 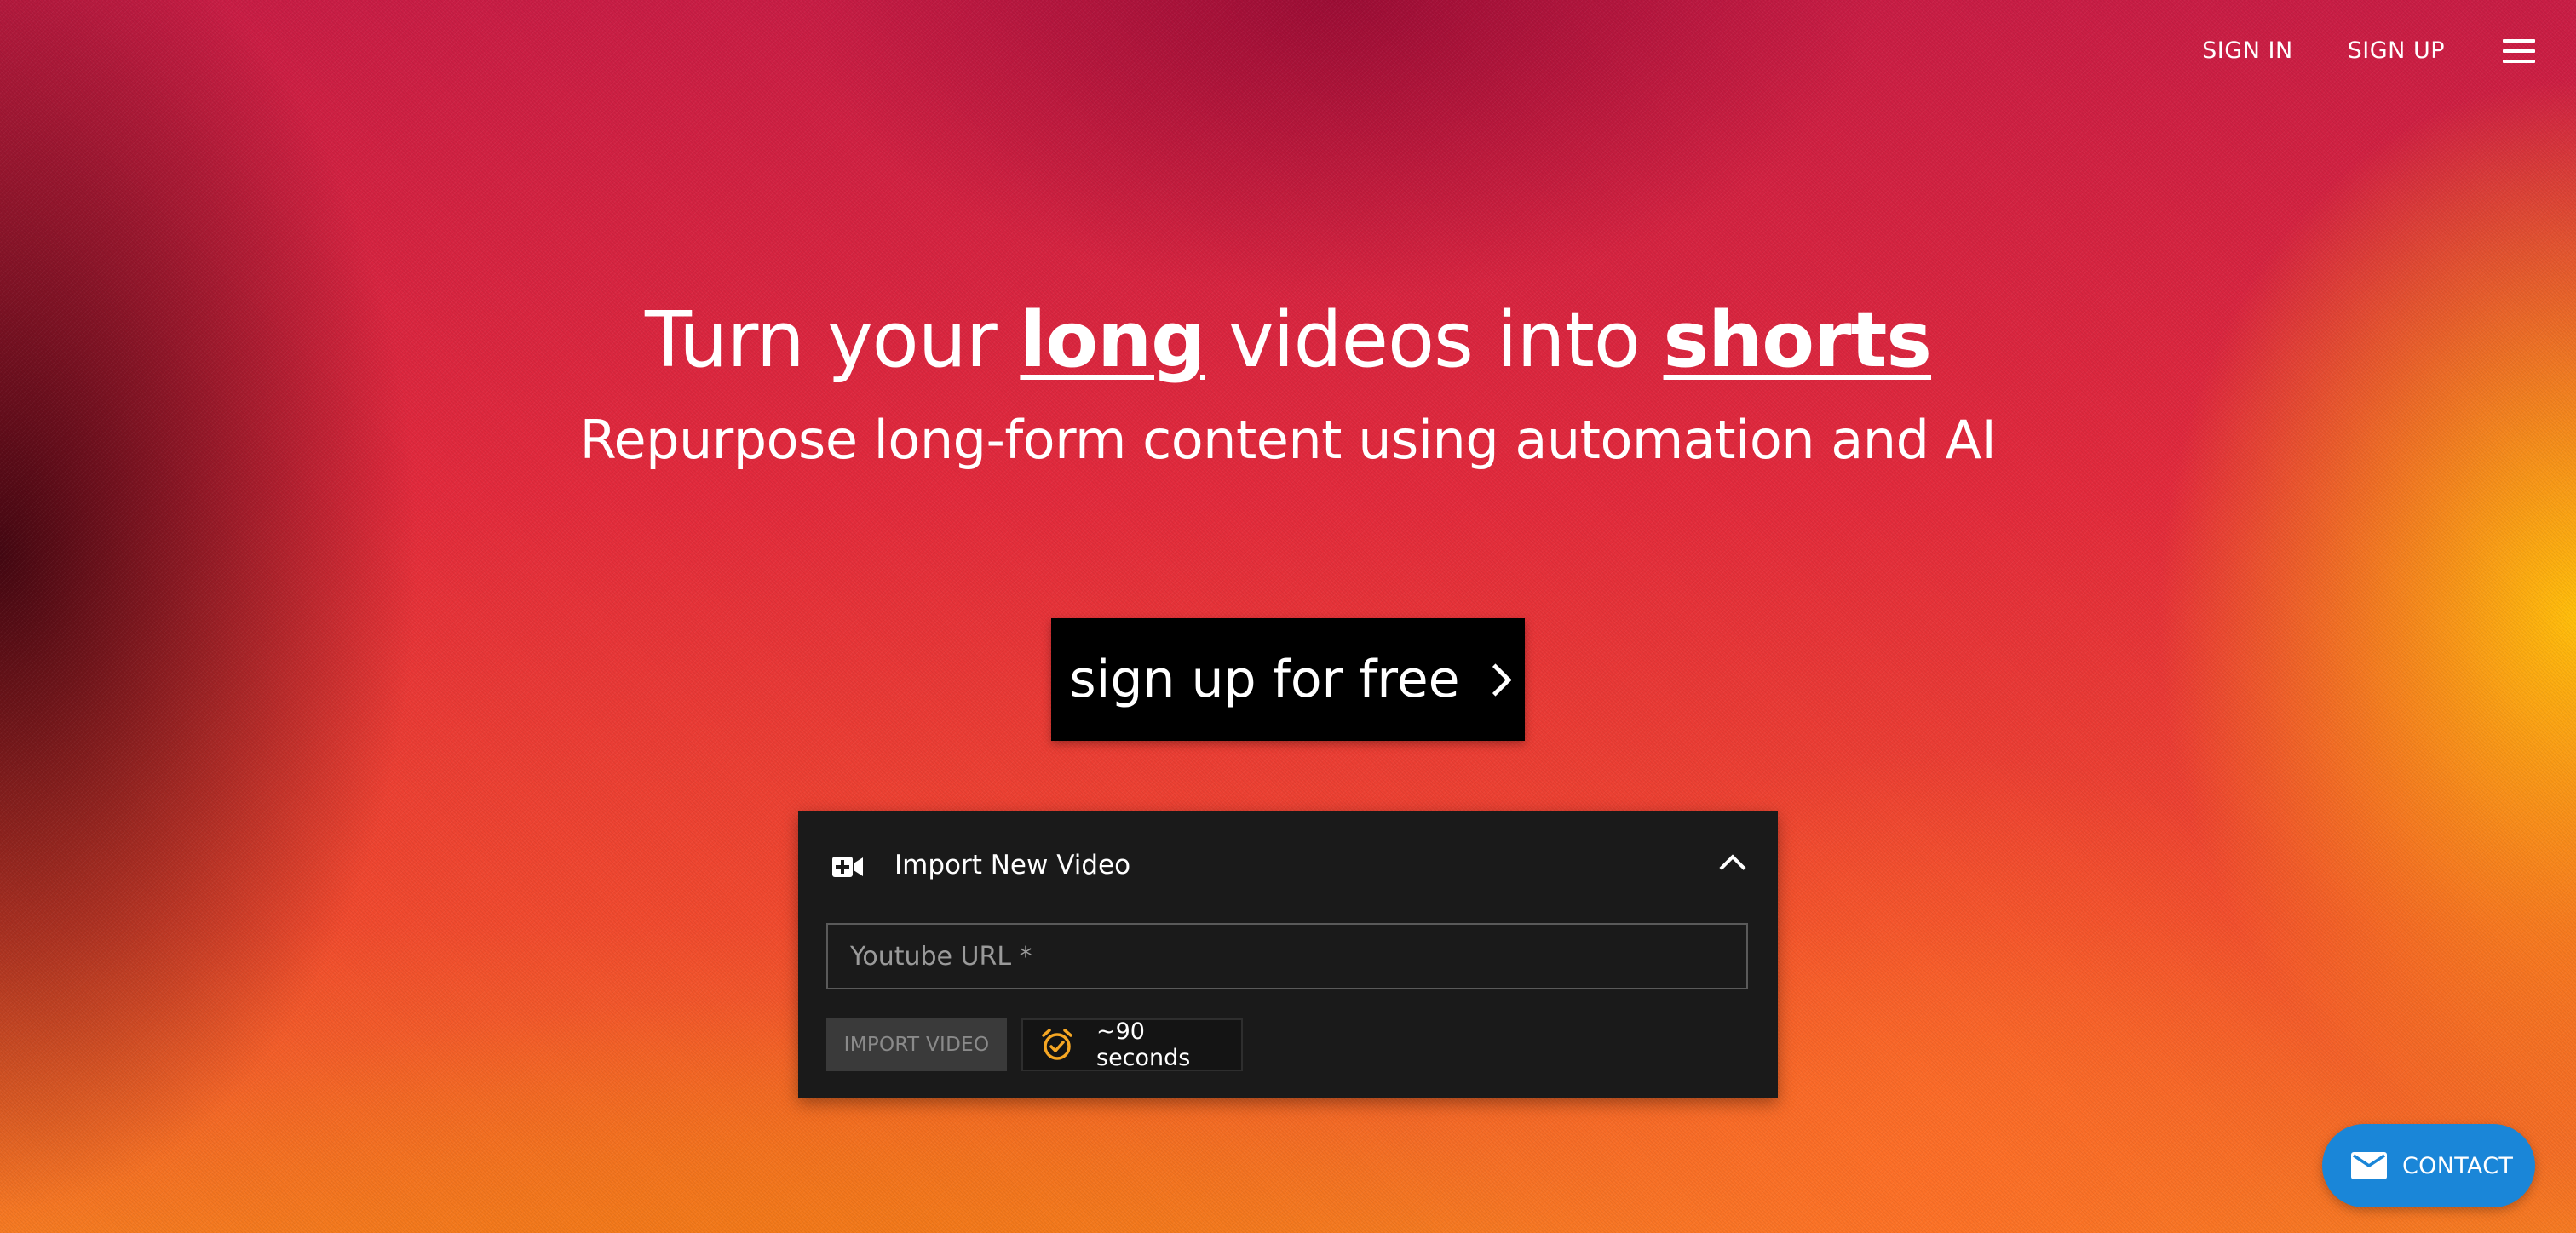 I want to click on sign-up-free-button: sign up for free, so click(x=1288, y=679).